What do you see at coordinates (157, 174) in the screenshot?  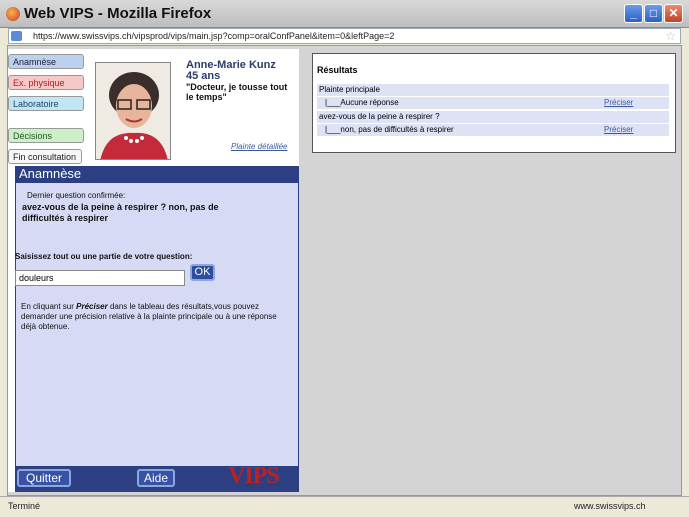 I see `anamnese-header: Anamnèse` at bounding box center [157, 174].